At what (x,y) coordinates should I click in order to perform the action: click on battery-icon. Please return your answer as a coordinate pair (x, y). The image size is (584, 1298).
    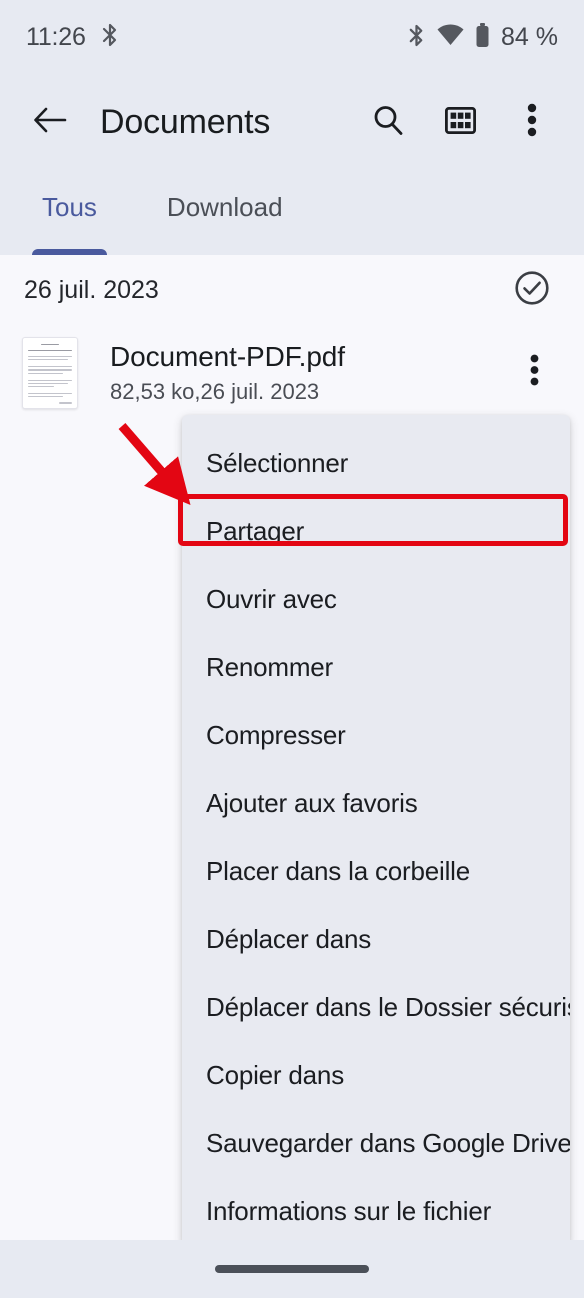
    Looking at the image, I should click on (482, 37).